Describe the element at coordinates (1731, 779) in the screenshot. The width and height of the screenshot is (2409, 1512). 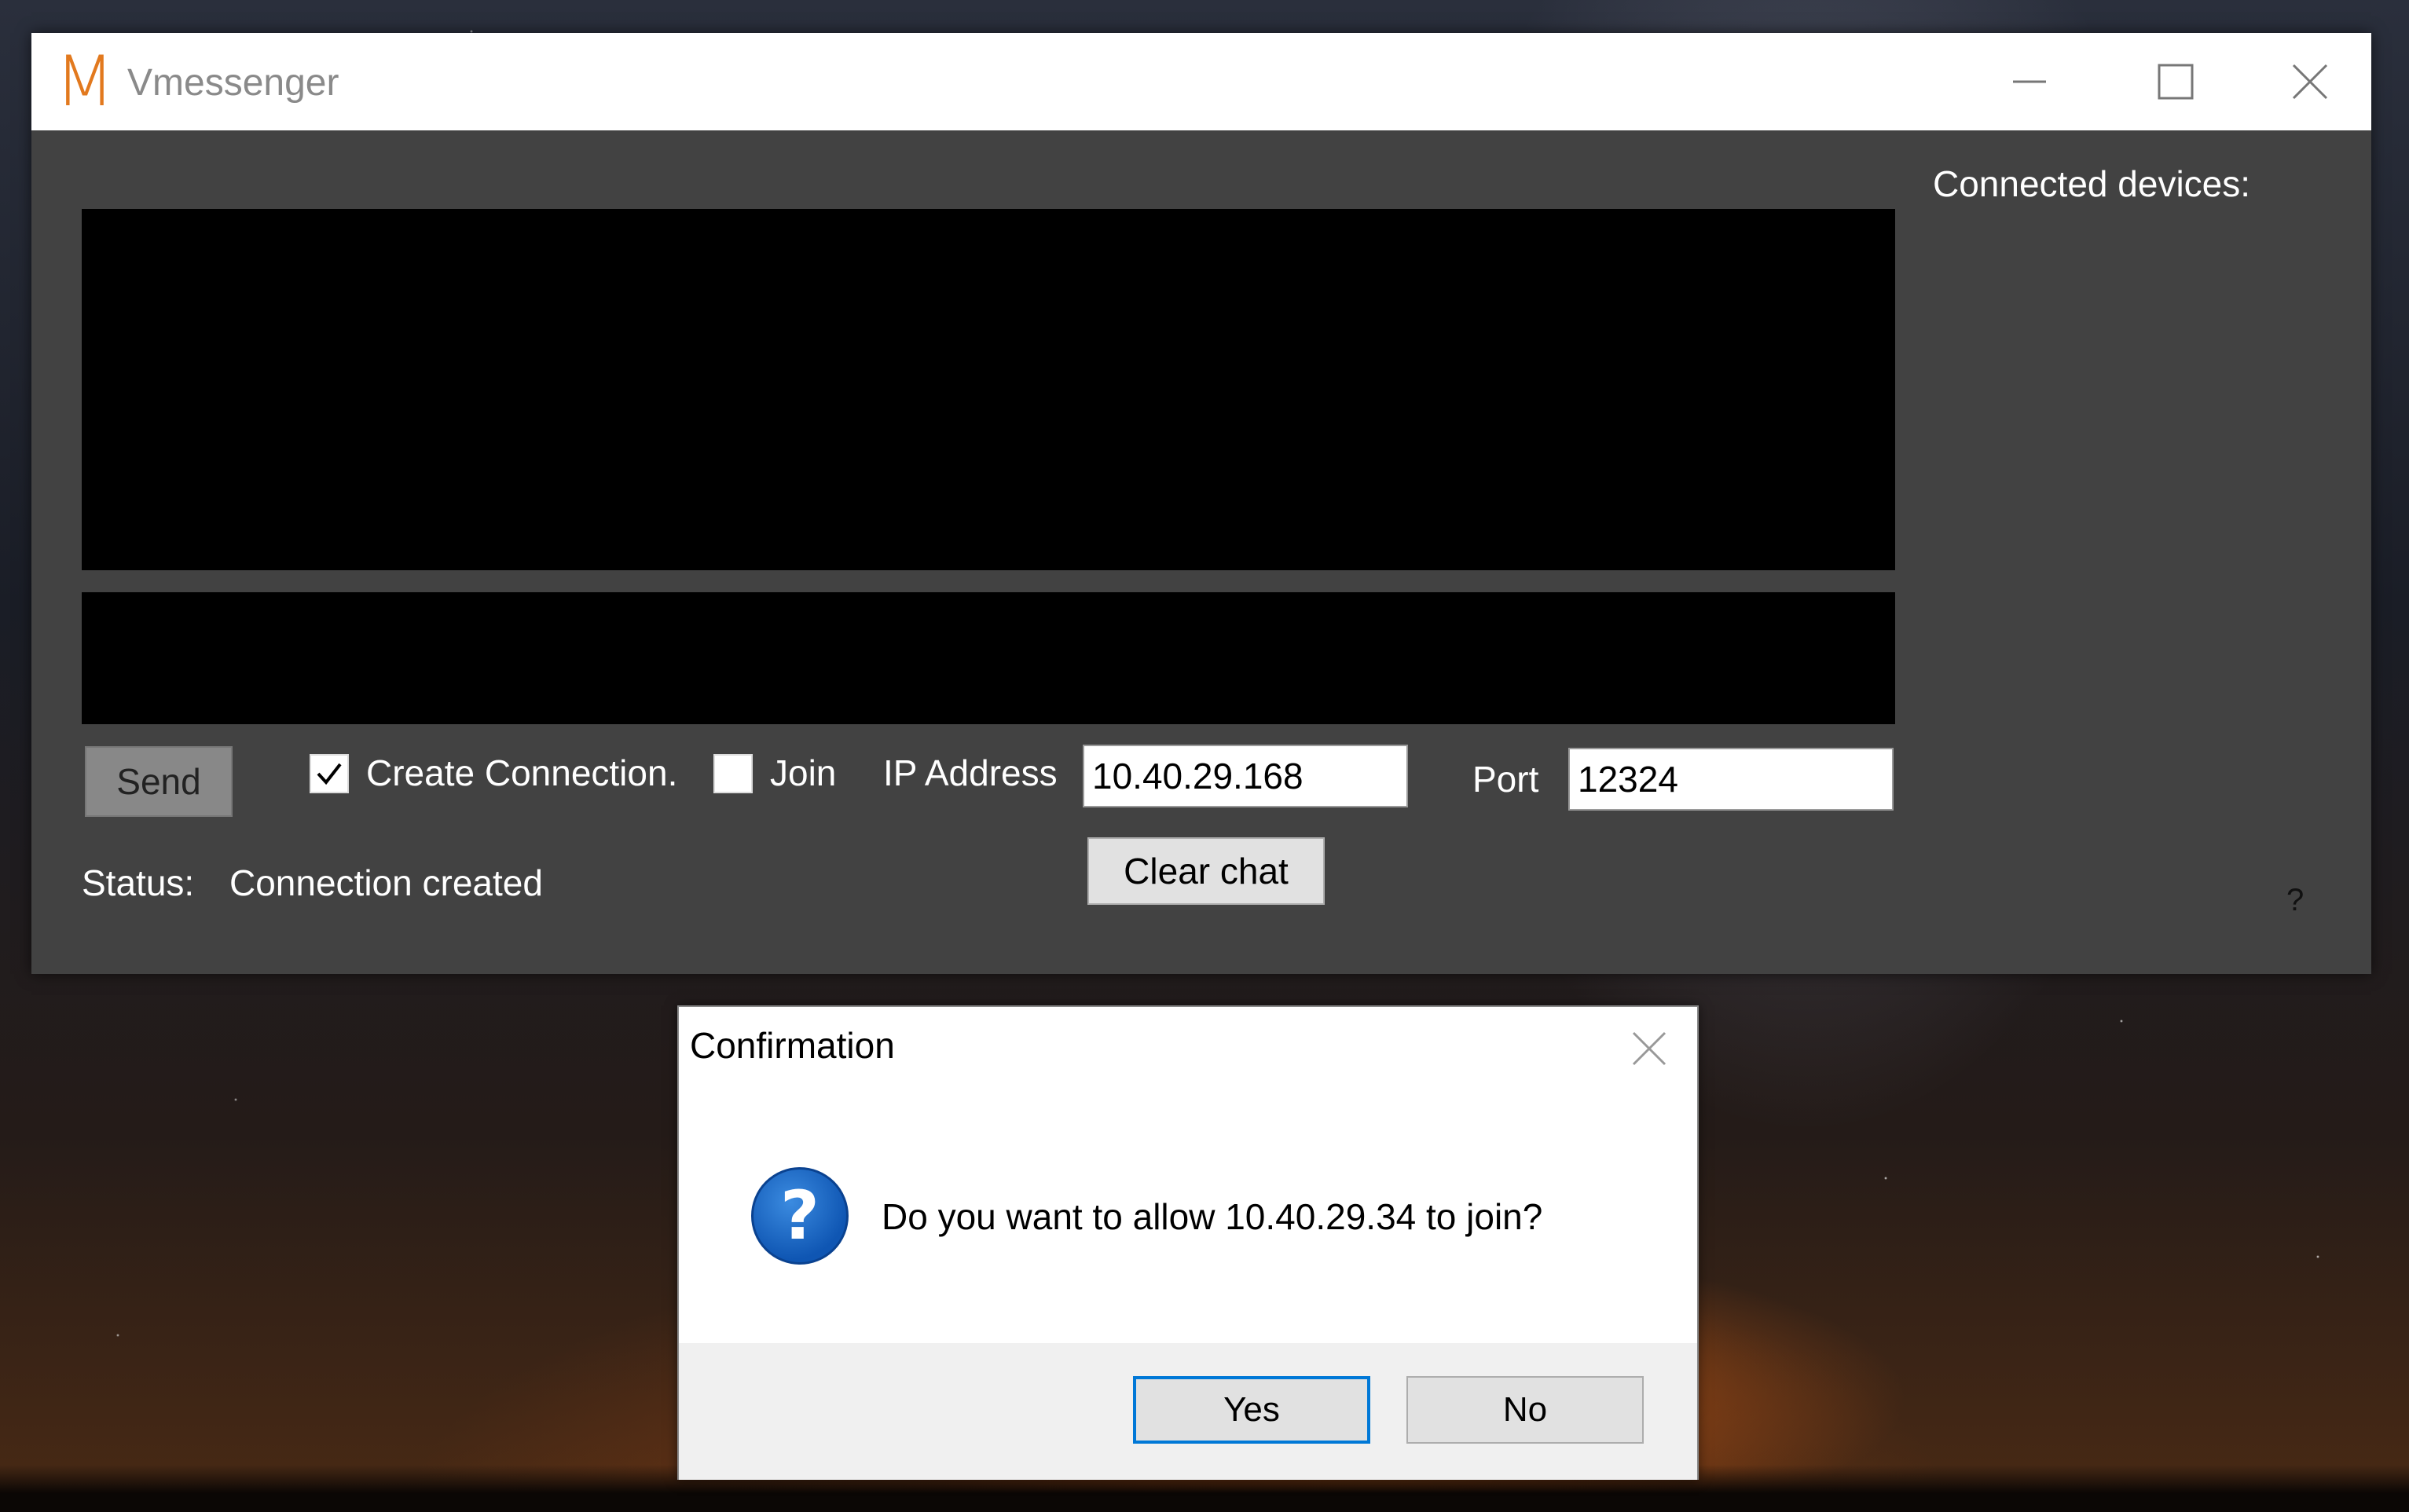
I see `port-input` at that location.